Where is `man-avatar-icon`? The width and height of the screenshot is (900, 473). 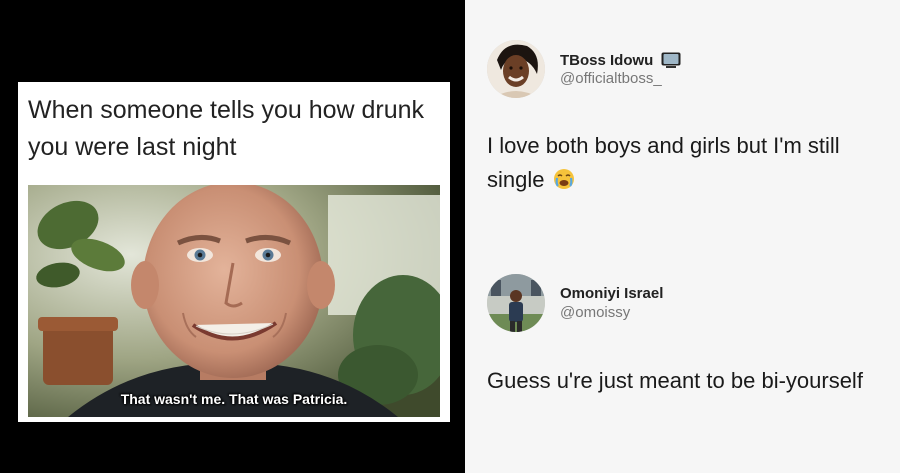
man-avatar-icon is located at coordinates (516, 303).